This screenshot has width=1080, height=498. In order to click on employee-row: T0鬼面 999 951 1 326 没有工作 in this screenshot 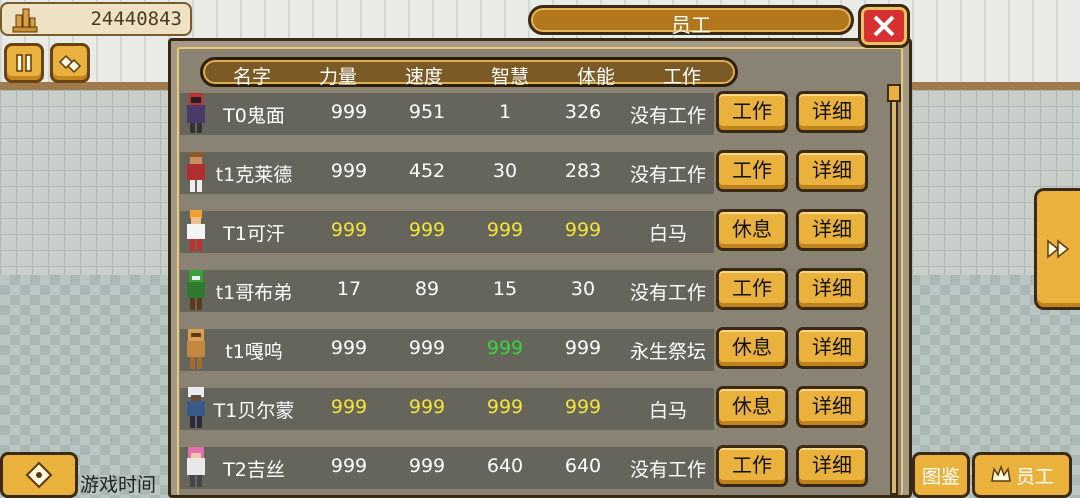, I will do `click(447, 114)`.